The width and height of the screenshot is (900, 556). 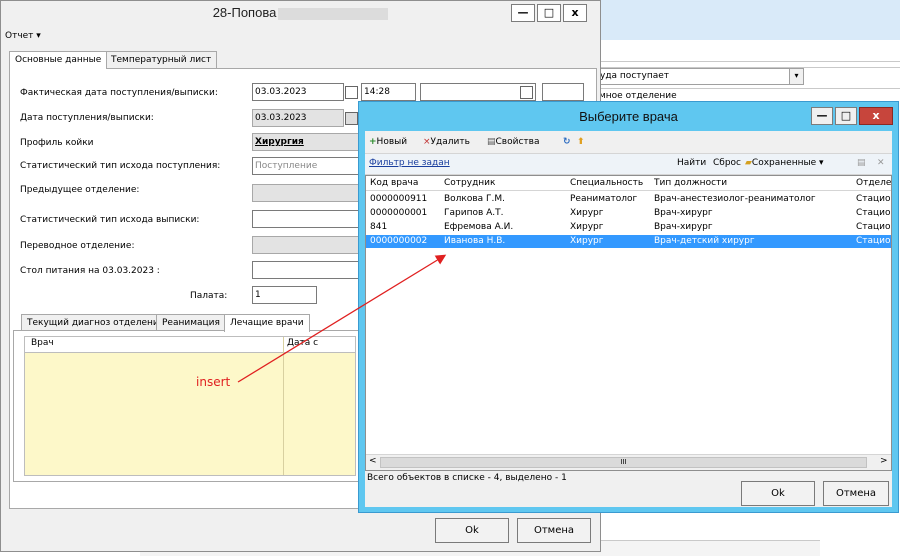 What do you see at coordinates (306, 142) in the screenshot?
I see `bed-profile-input: Хирургия` at bounding box center [306, 142].